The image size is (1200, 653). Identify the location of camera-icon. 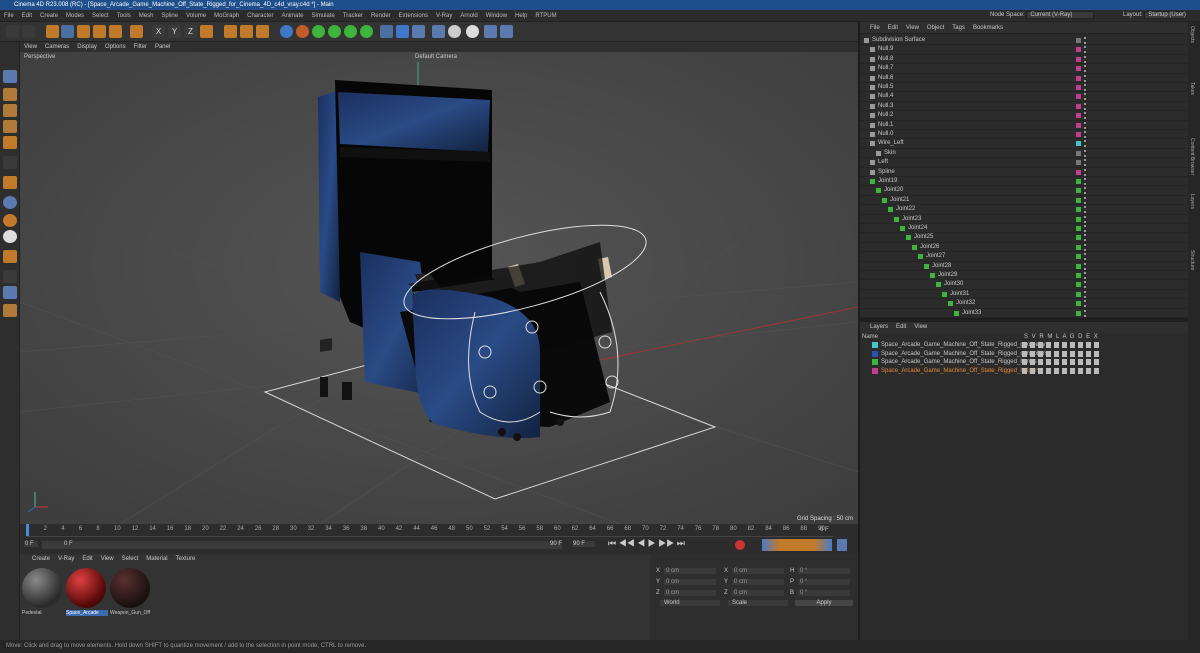
(386, 31).